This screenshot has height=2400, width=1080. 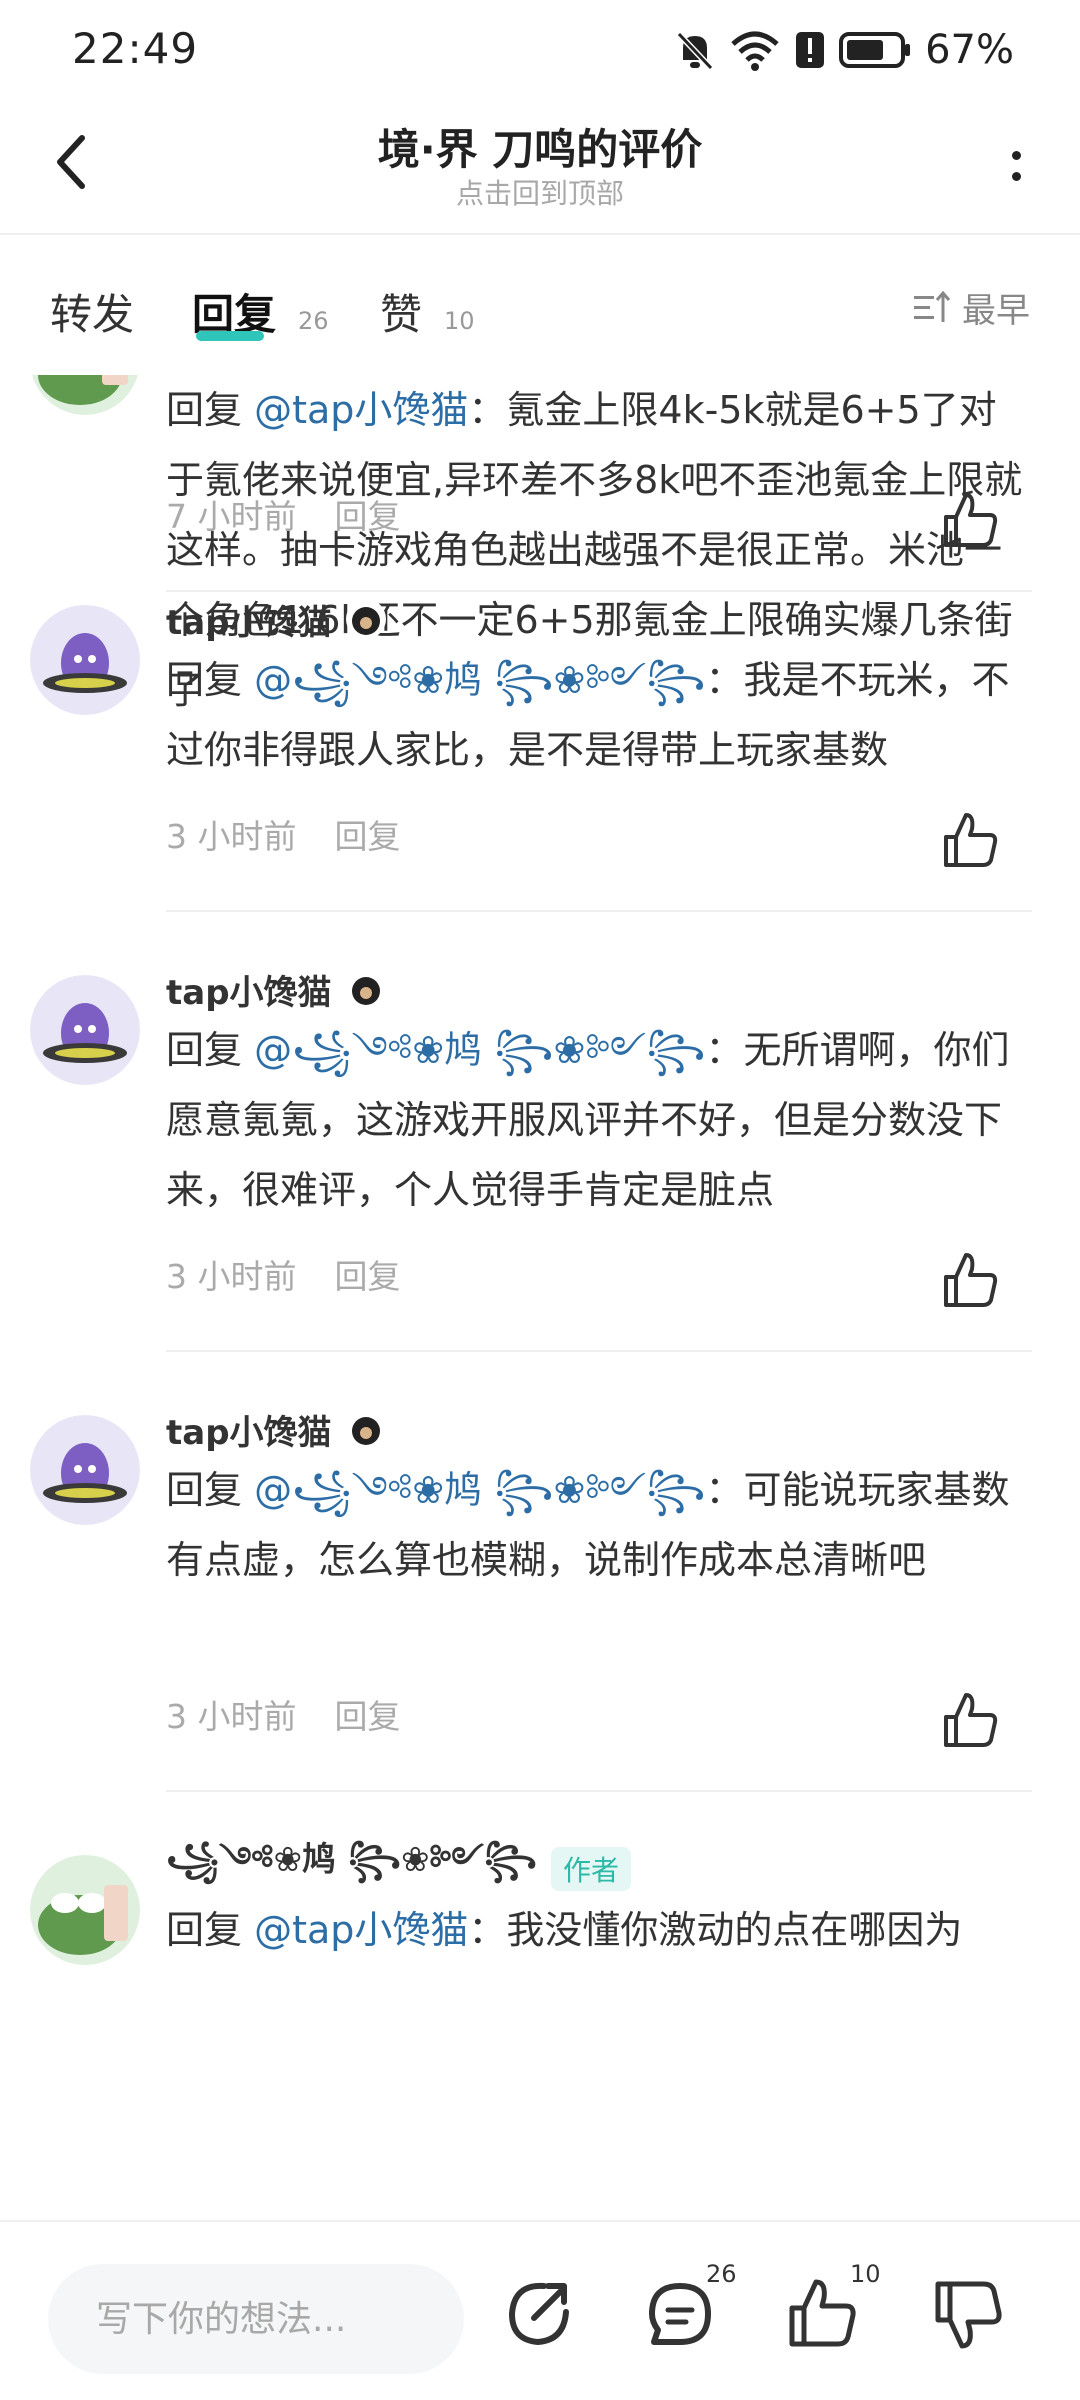 I want to click on share-icon, so click(x=538, y=2314).